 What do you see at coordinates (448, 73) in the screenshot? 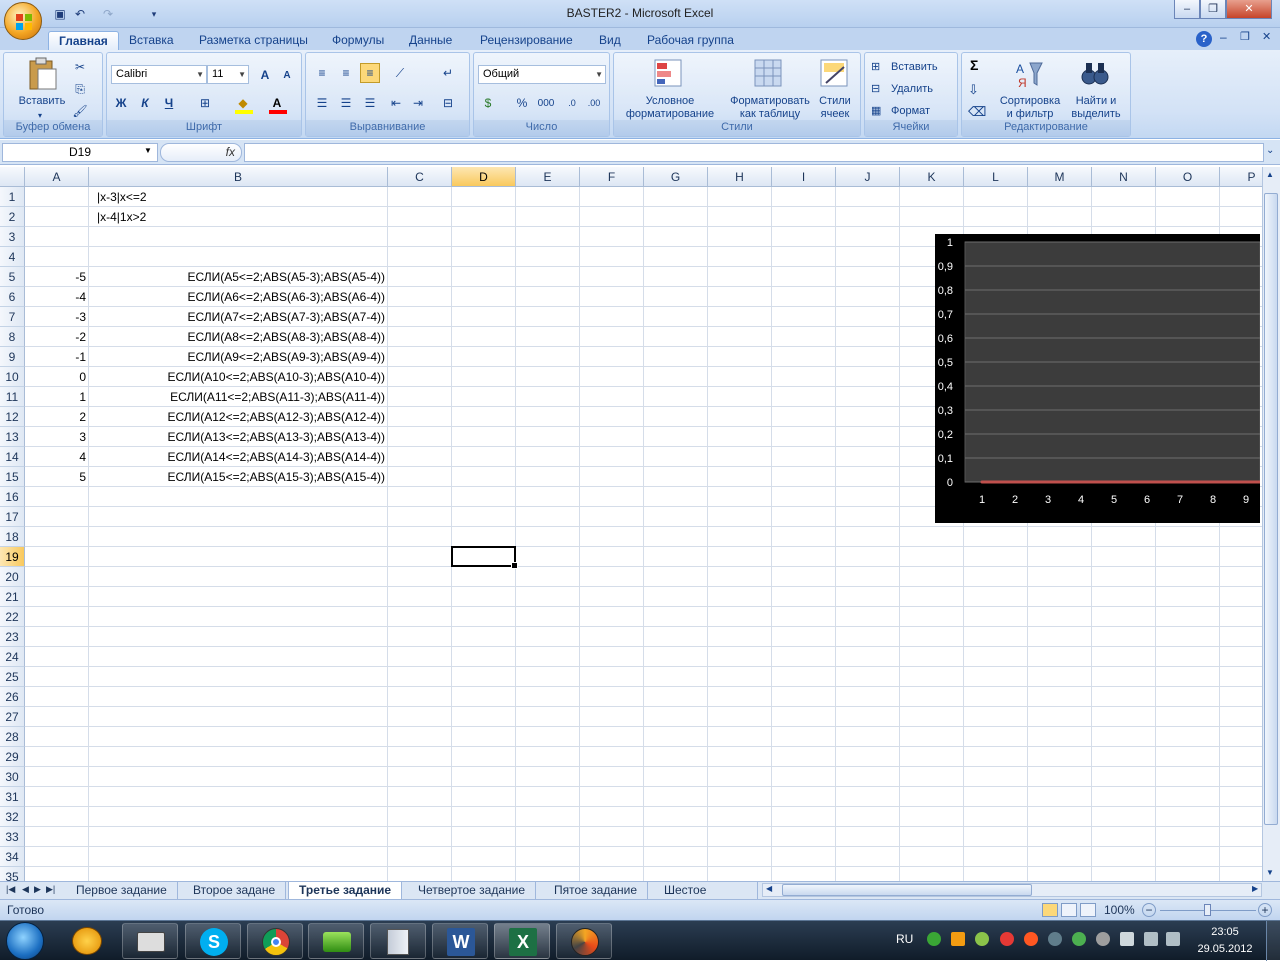
I see `wrap-text-icon: ↵` at bounding box center [448, 73].